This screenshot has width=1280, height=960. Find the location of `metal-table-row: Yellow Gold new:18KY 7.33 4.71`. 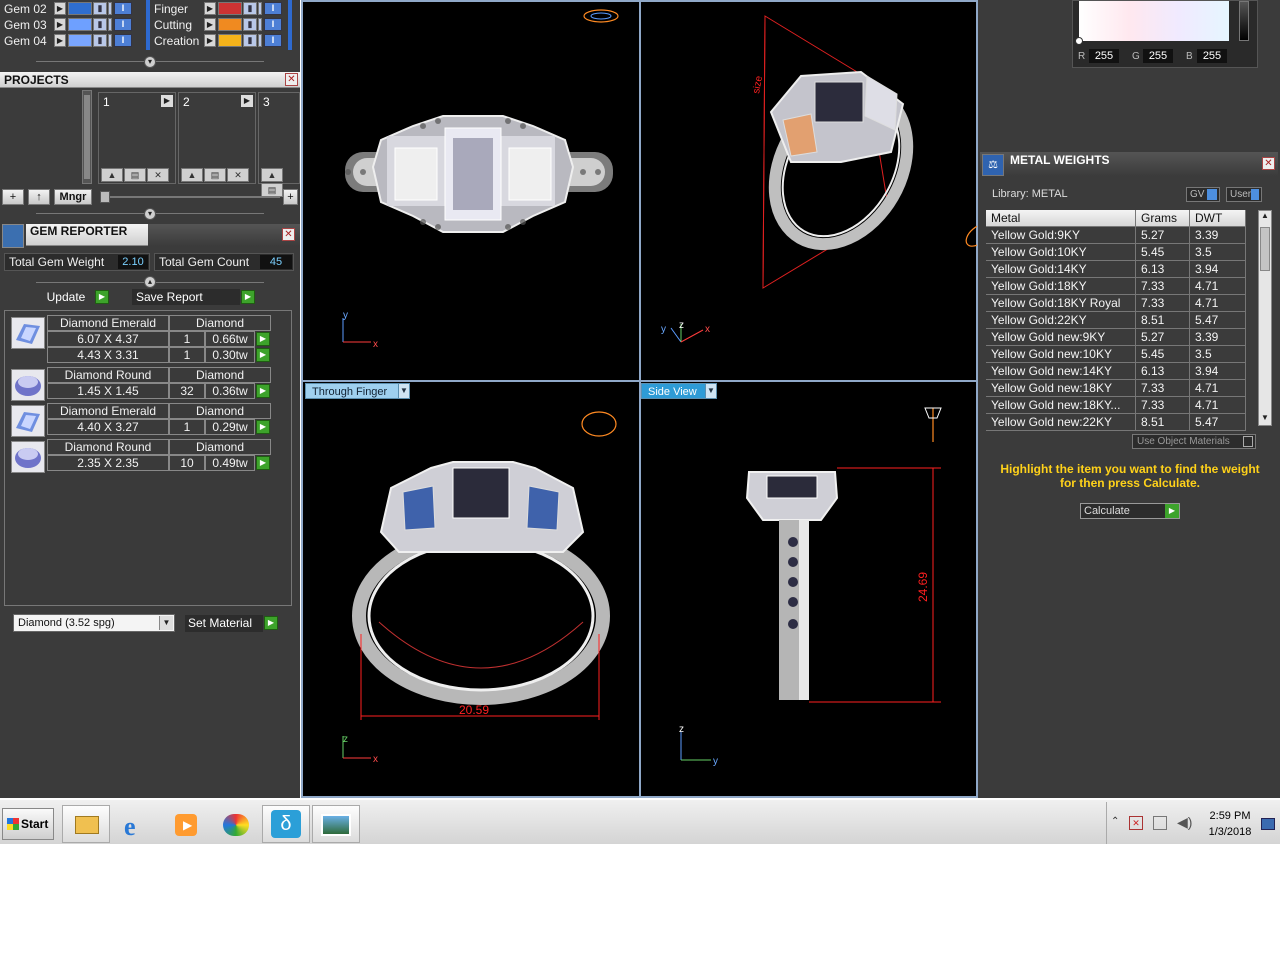

metal-table-row: Yellow Gold new:18KY 7.33 4.71 is located at coordinates (1116, 388).